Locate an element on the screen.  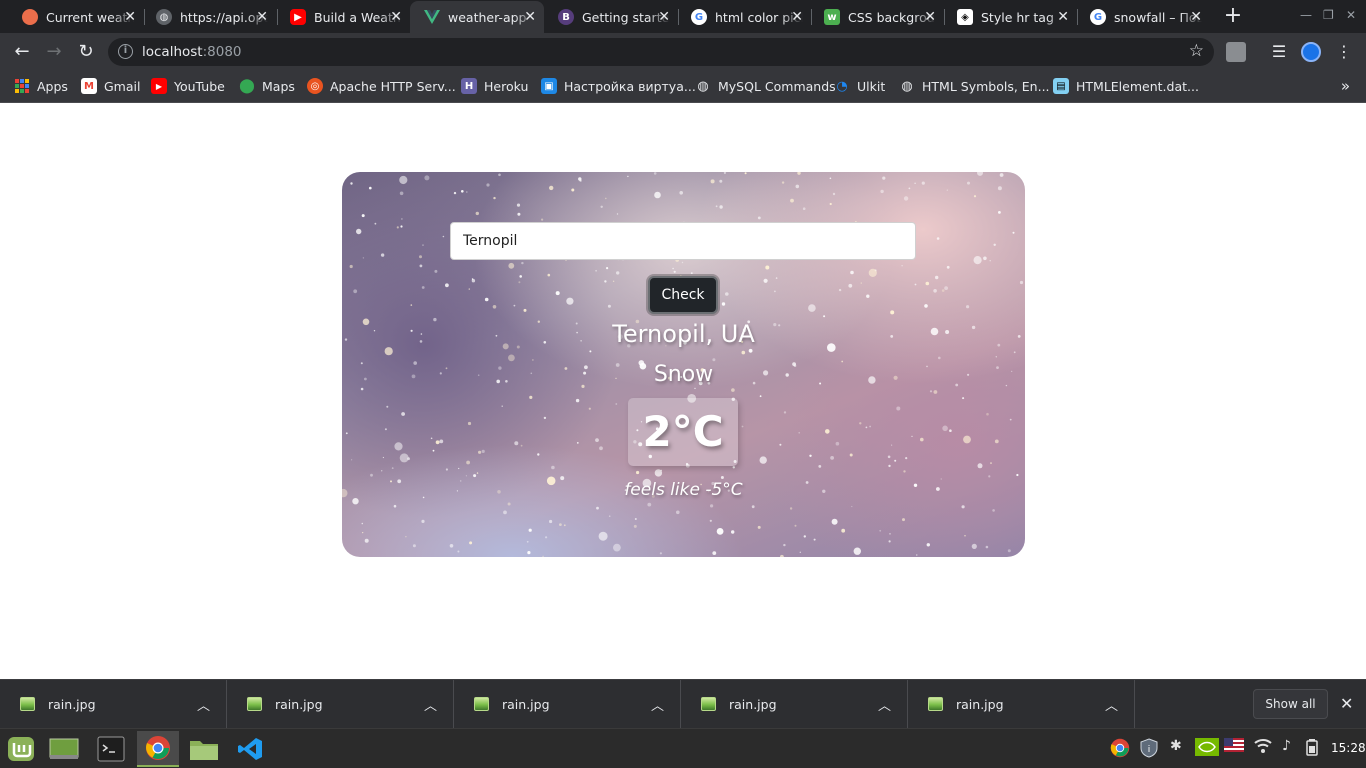
bookmark-label: YouTube is located at coordinates (199, 86).